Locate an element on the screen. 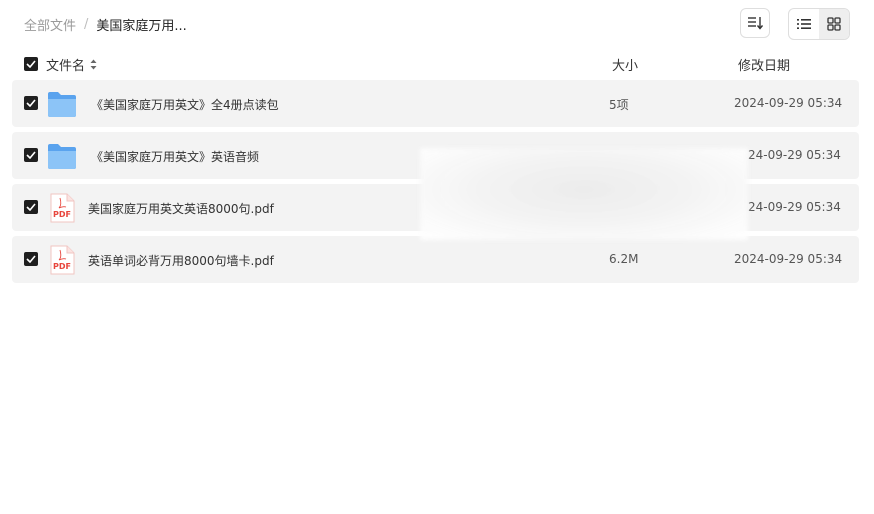 This screenshot has width=874, height=514. file-name: 《美国家庭万用英文》全4册点读包 is located at coordinates (185, 104).